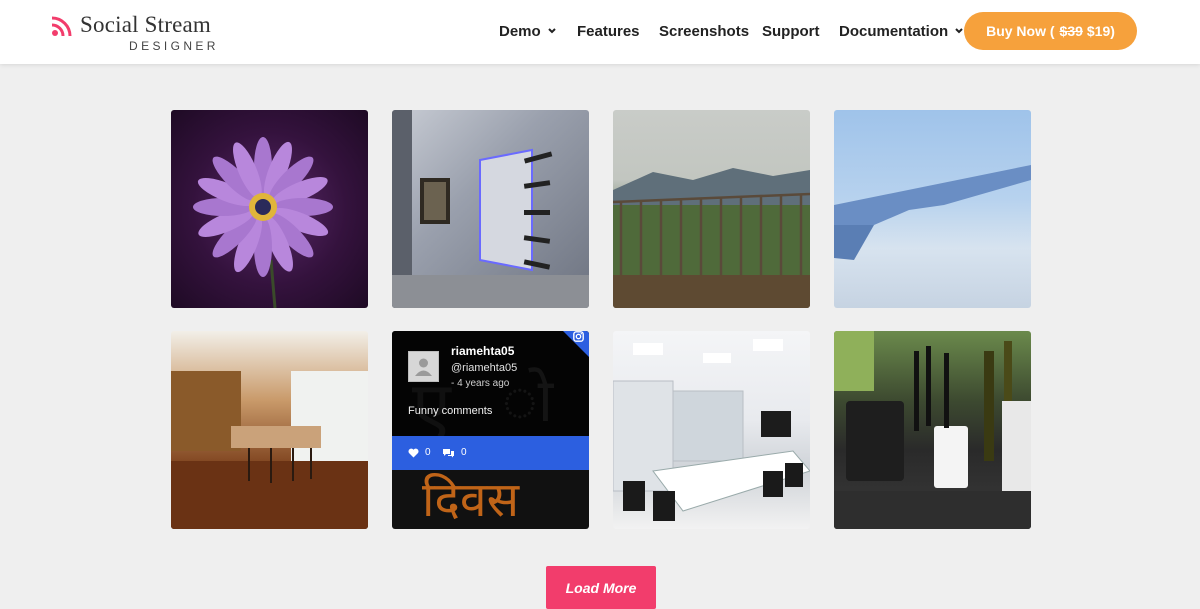 The height and width of the screenshot is (609, 1200). Describe the element at coordinates (145, 24) in the screenshot. I see `brand-title: Social Stream` at that location.